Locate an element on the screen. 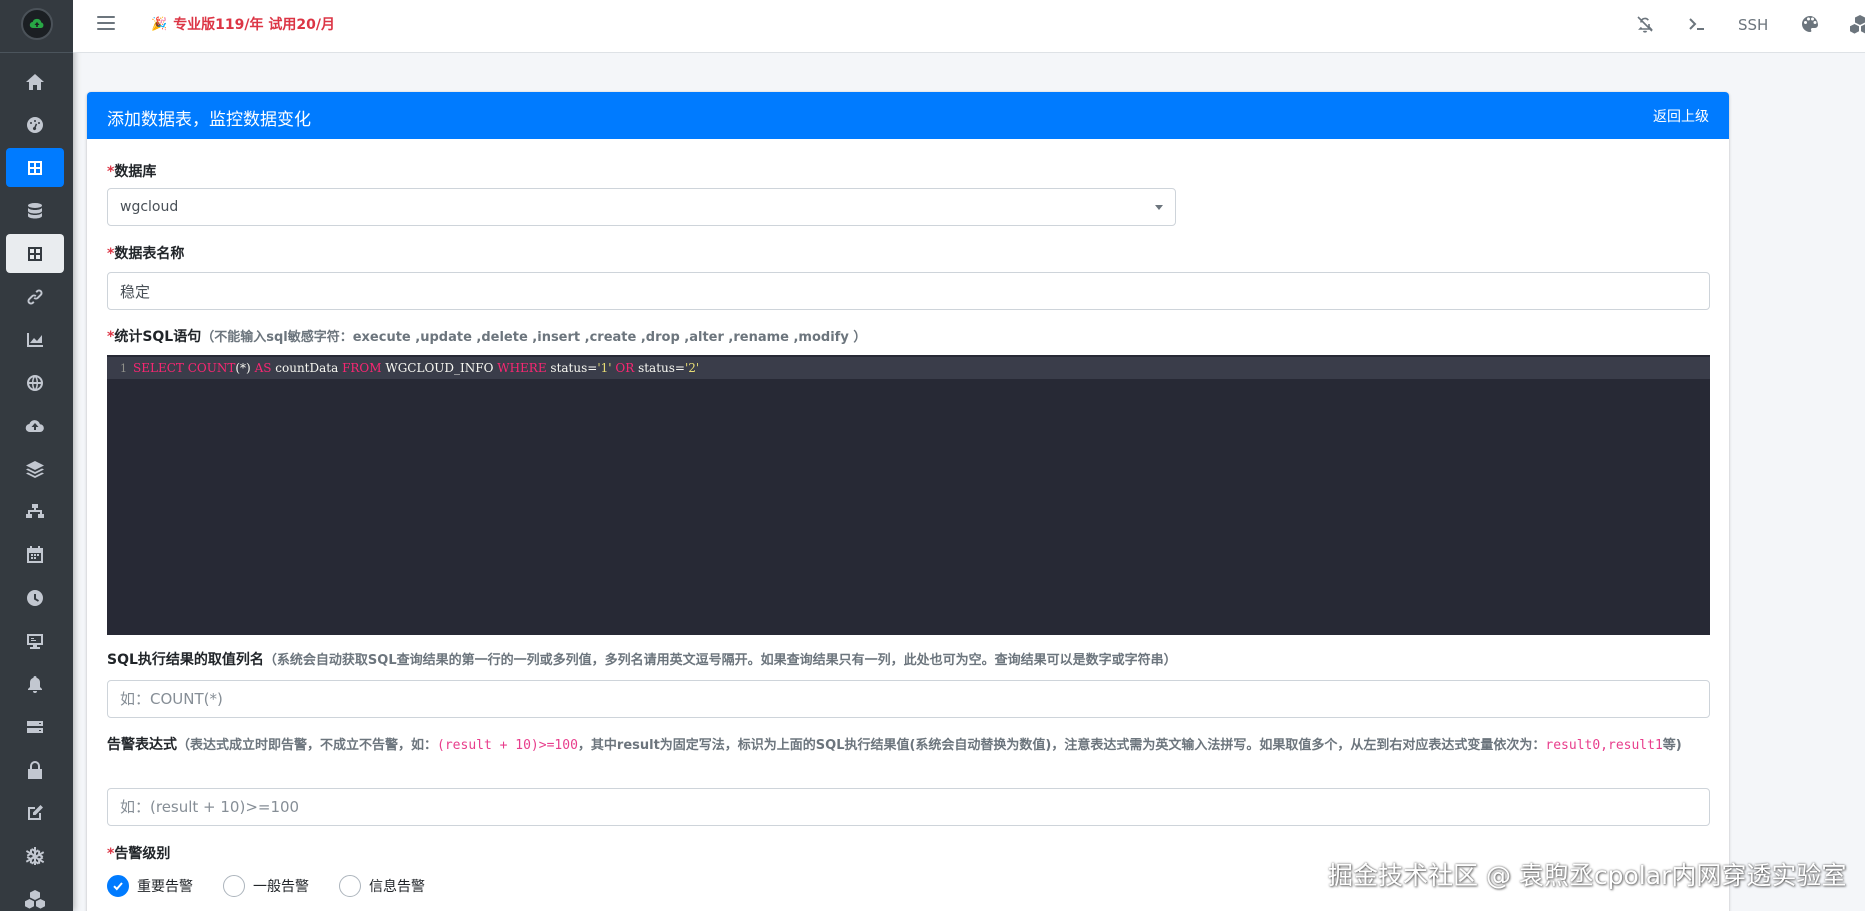  sidebar-divider is located at coordinates (36, 52).